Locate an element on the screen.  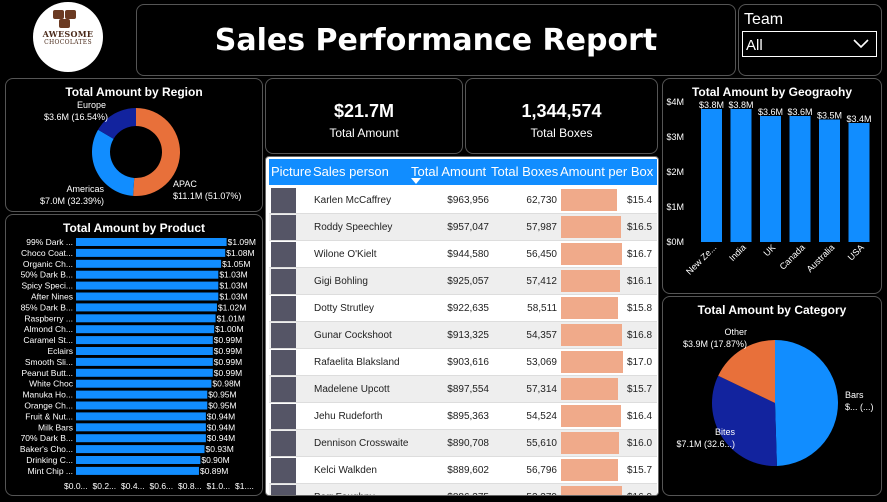
cell-amount-per-box: $16.1 is located at coordinates (640, 281).